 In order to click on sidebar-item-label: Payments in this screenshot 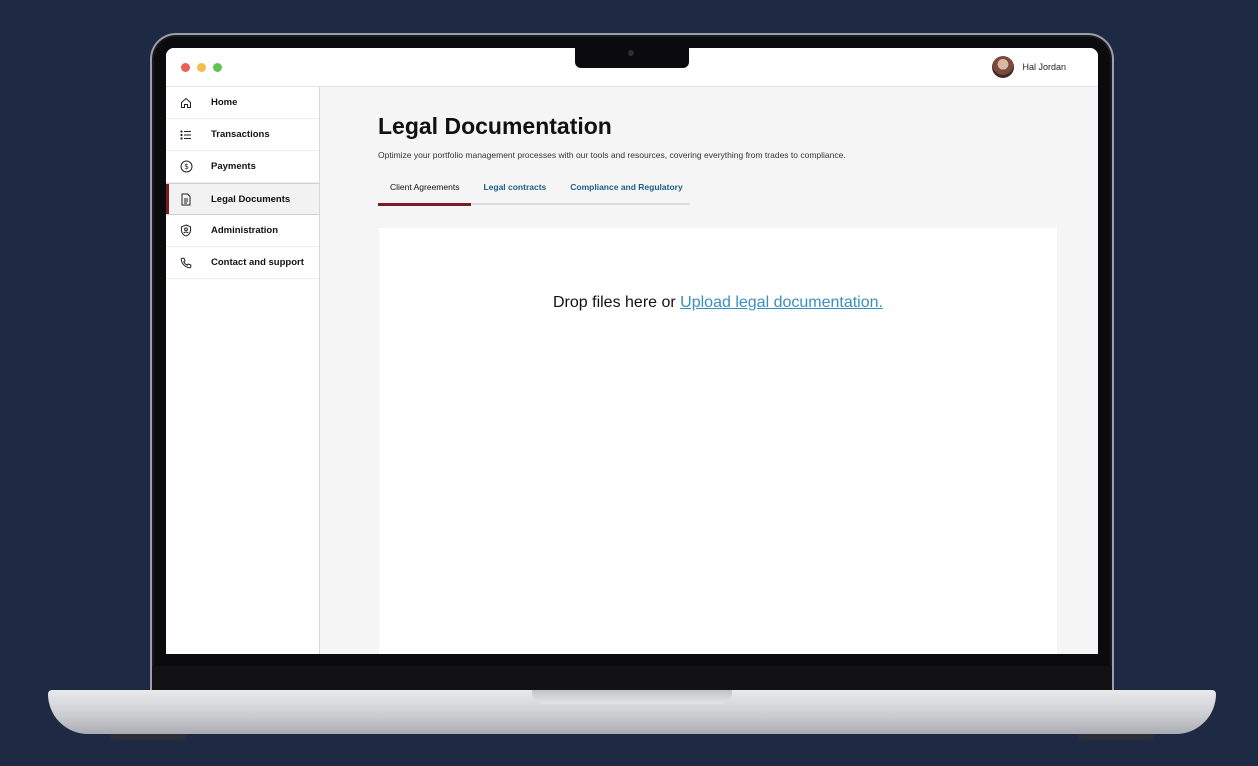, I will do `click(233, 166)`.